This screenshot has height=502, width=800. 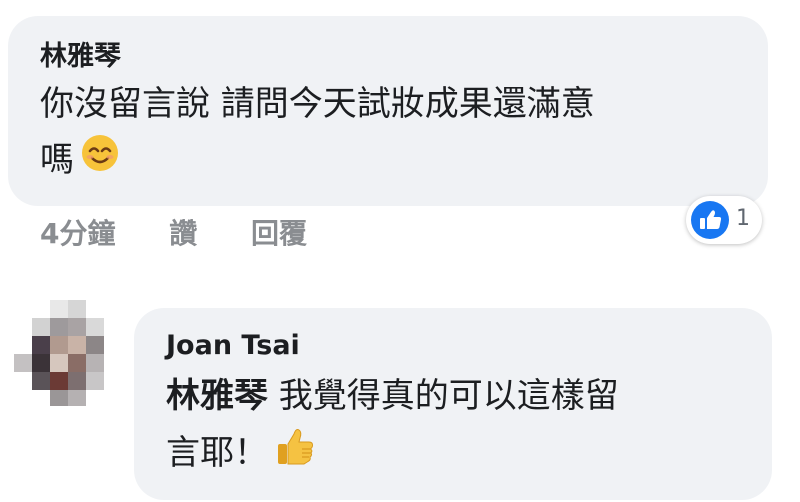 What do you see at coordinates (296, 454) in the screenshot?
I see `thumbs-up-icon` at bounding box center [296, 454].